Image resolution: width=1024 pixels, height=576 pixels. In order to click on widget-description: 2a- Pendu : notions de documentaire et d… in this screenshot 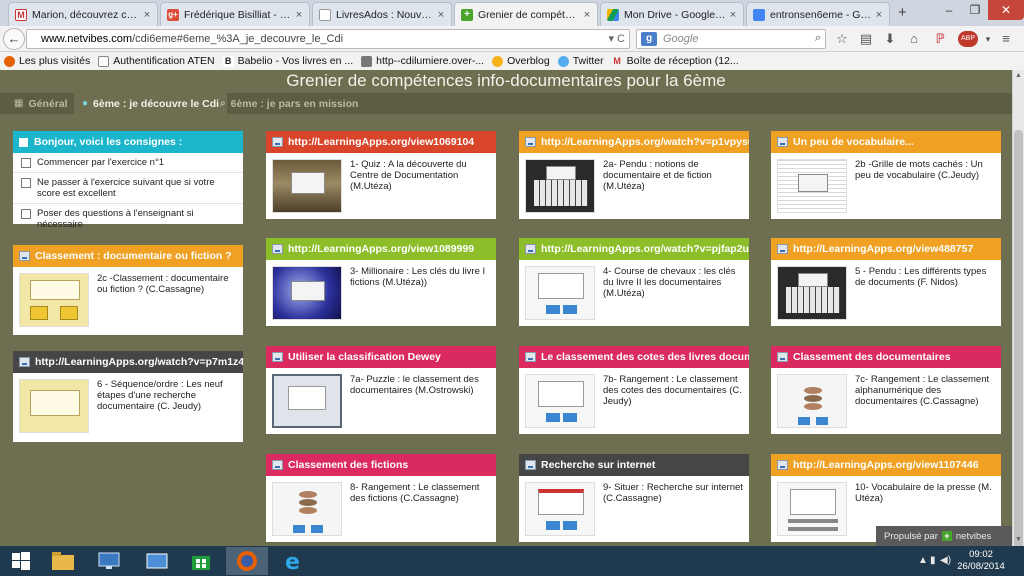, I will do `click(673, 186)`.